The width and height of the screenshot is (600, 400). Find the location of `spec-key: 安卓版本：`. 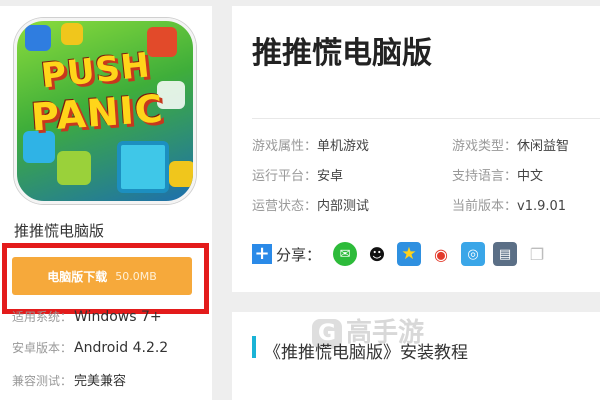

spec-key: 安卓版本： is located at coordinates (42, 348).